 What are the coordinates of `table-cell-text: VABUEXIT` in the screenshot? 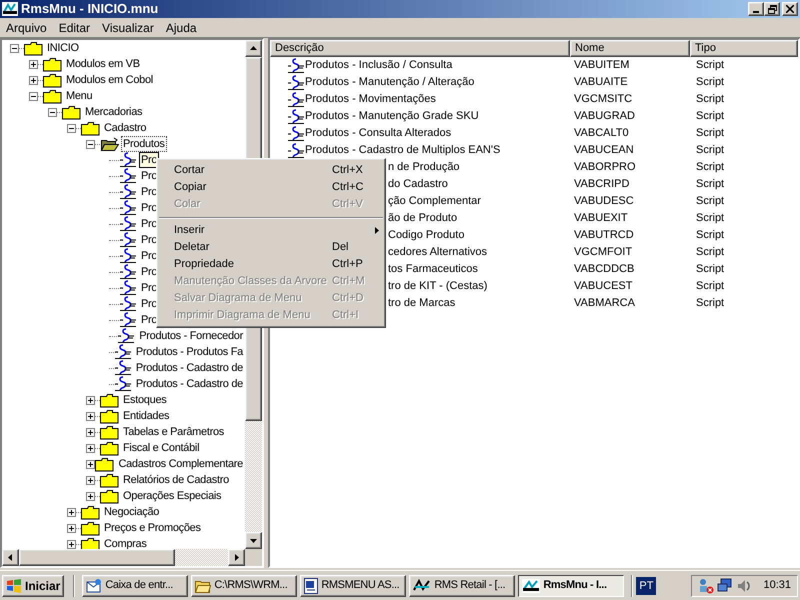 It's located at (601, 218).